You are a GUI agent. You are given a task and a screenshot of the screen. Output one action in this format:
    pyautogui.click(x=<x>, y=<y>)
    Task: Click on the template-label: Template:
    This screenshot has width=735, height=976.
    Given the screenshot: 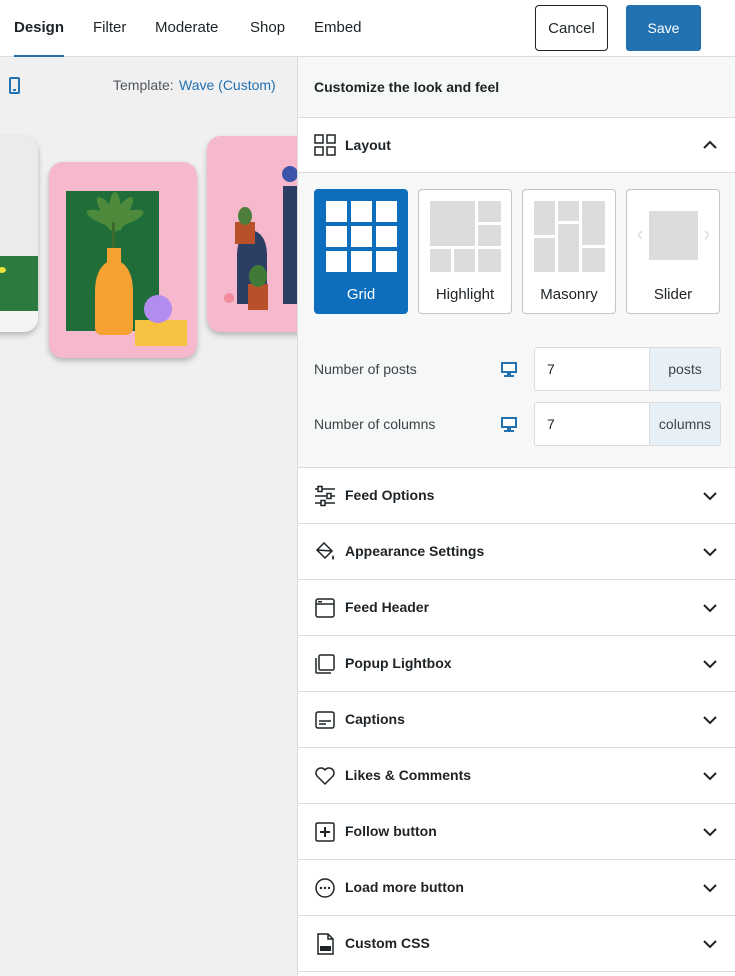 What is the action you would take?
    pyautogui.click(x=143, y=85)
    